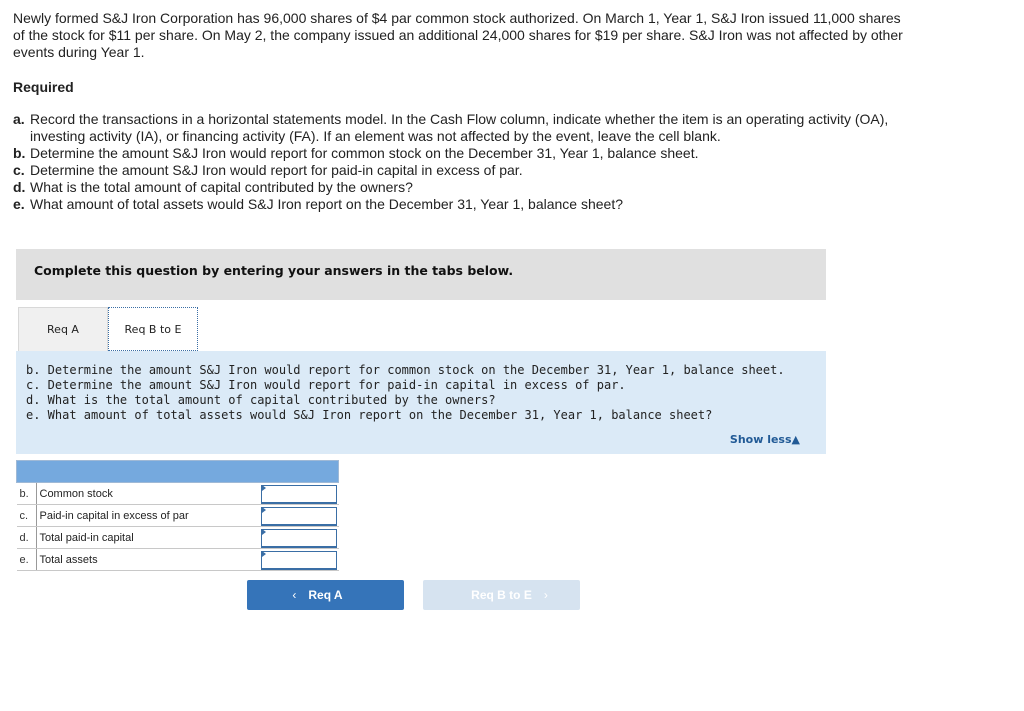 The image size is (1024, 711). Describe the element at coordinates (148, 559) in the screenshot. I see `row-label: Total assets` at that location.